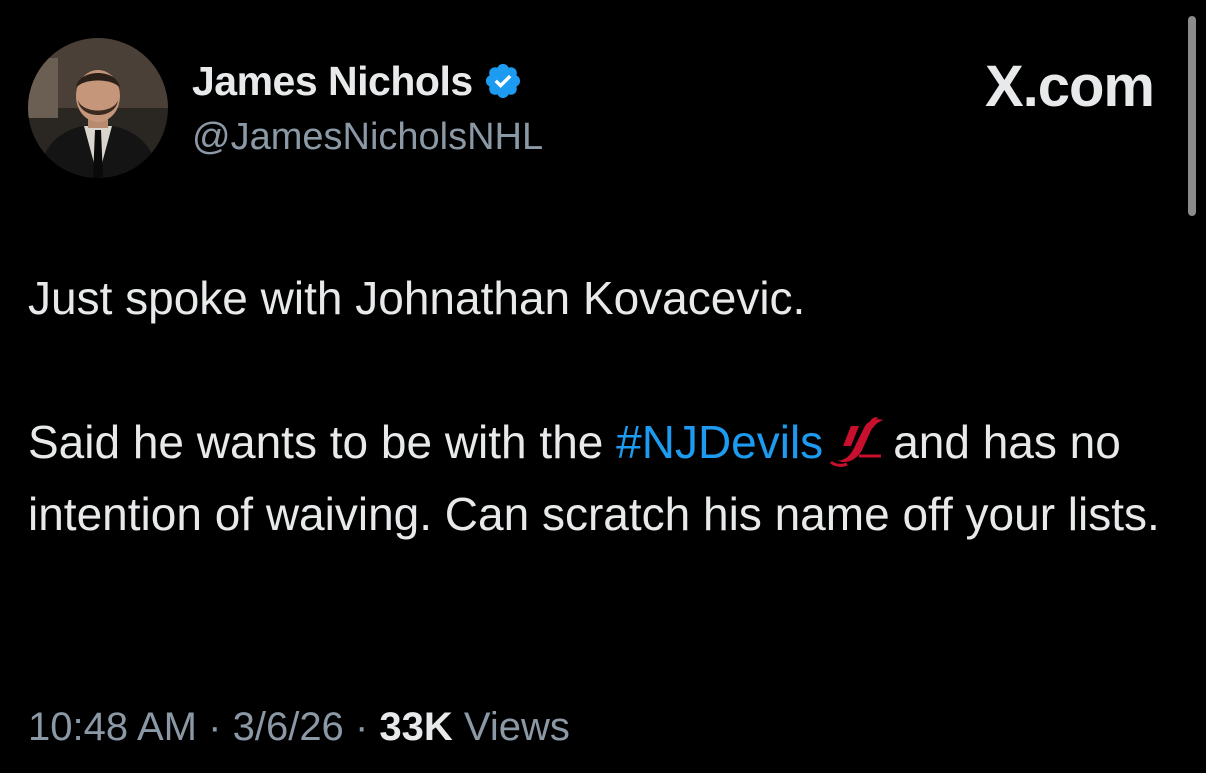 This screenshot has height=773, width=1206. Describe the element at coordinates (858, 442) in the screenshot. I see `nj-devils-logo-icon` at that location.